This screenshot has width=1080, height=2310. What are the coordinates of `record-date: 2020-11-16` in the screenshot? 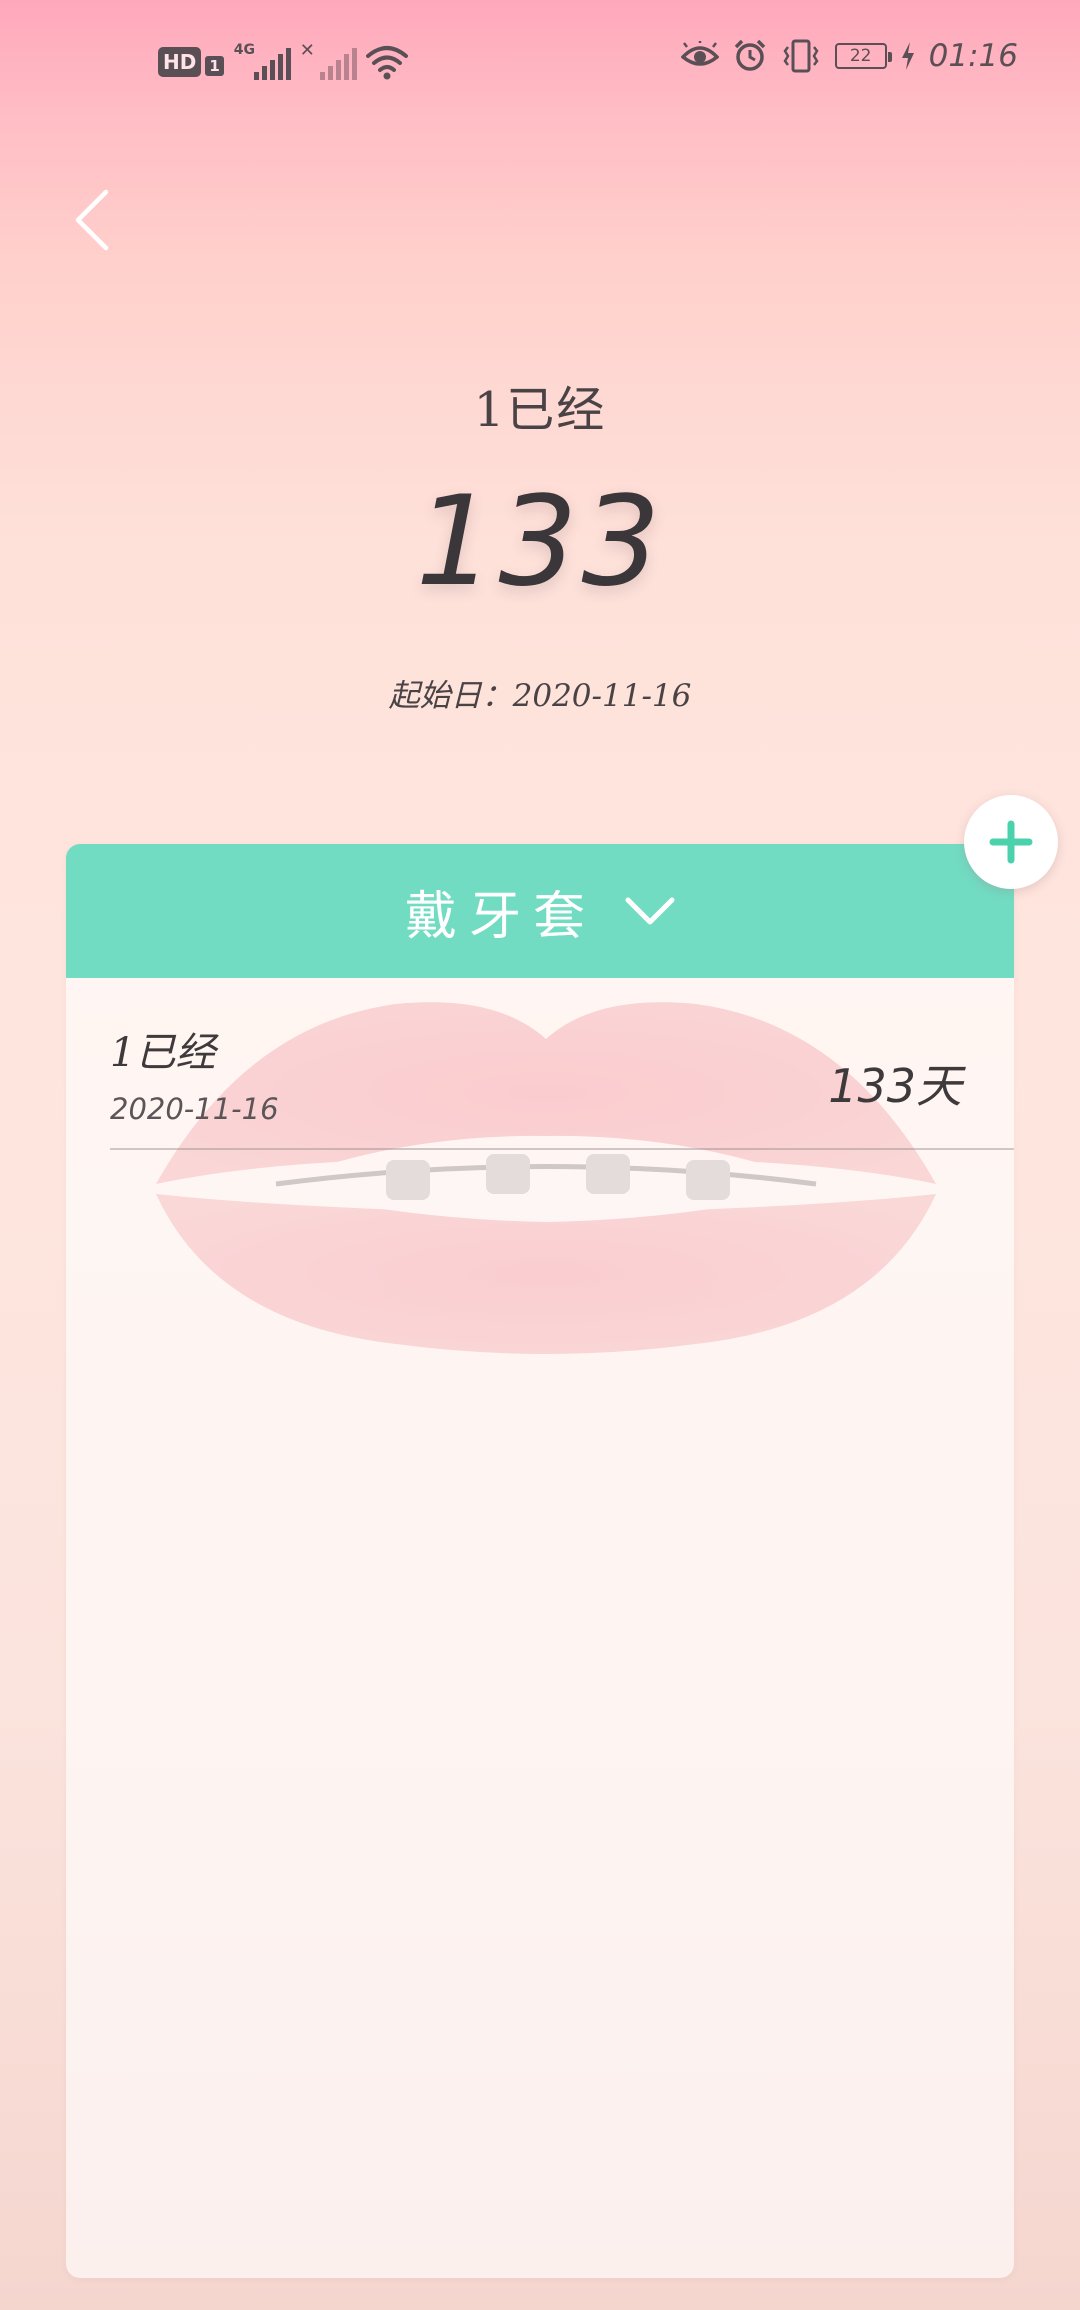 It's located at (194, 1109).